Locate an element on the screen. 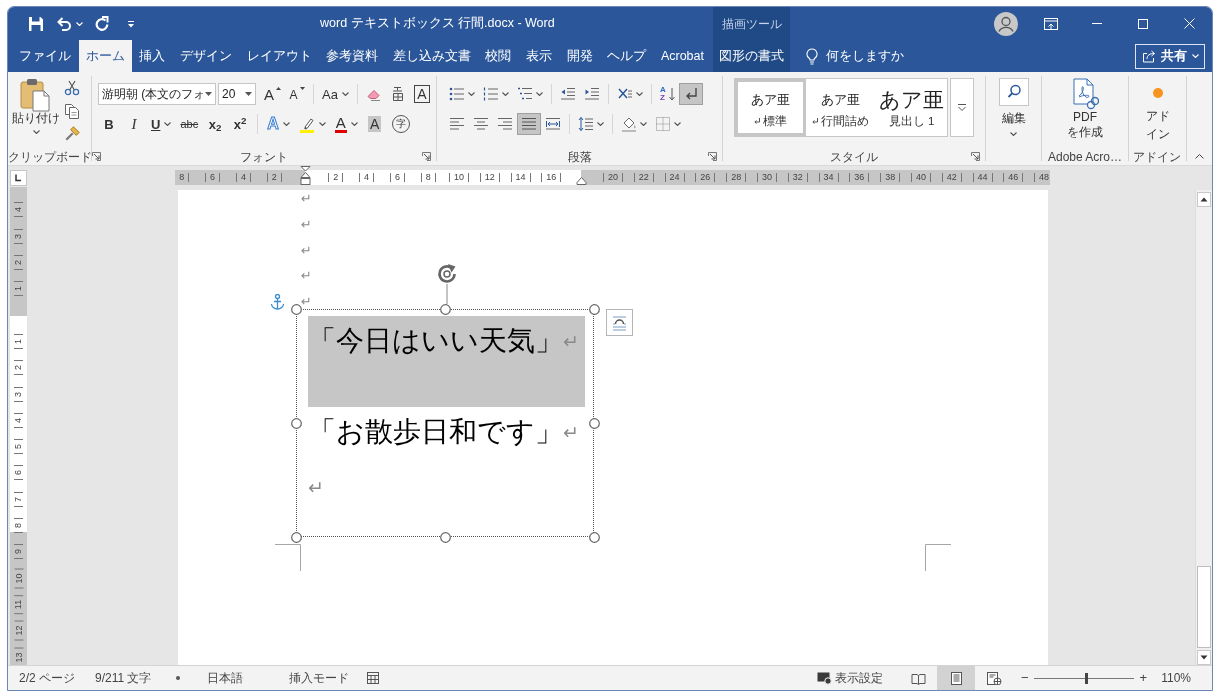 The height and width of the screenshot is (696, 1218). line-spacing-icon is located at coordinates (586, 124).